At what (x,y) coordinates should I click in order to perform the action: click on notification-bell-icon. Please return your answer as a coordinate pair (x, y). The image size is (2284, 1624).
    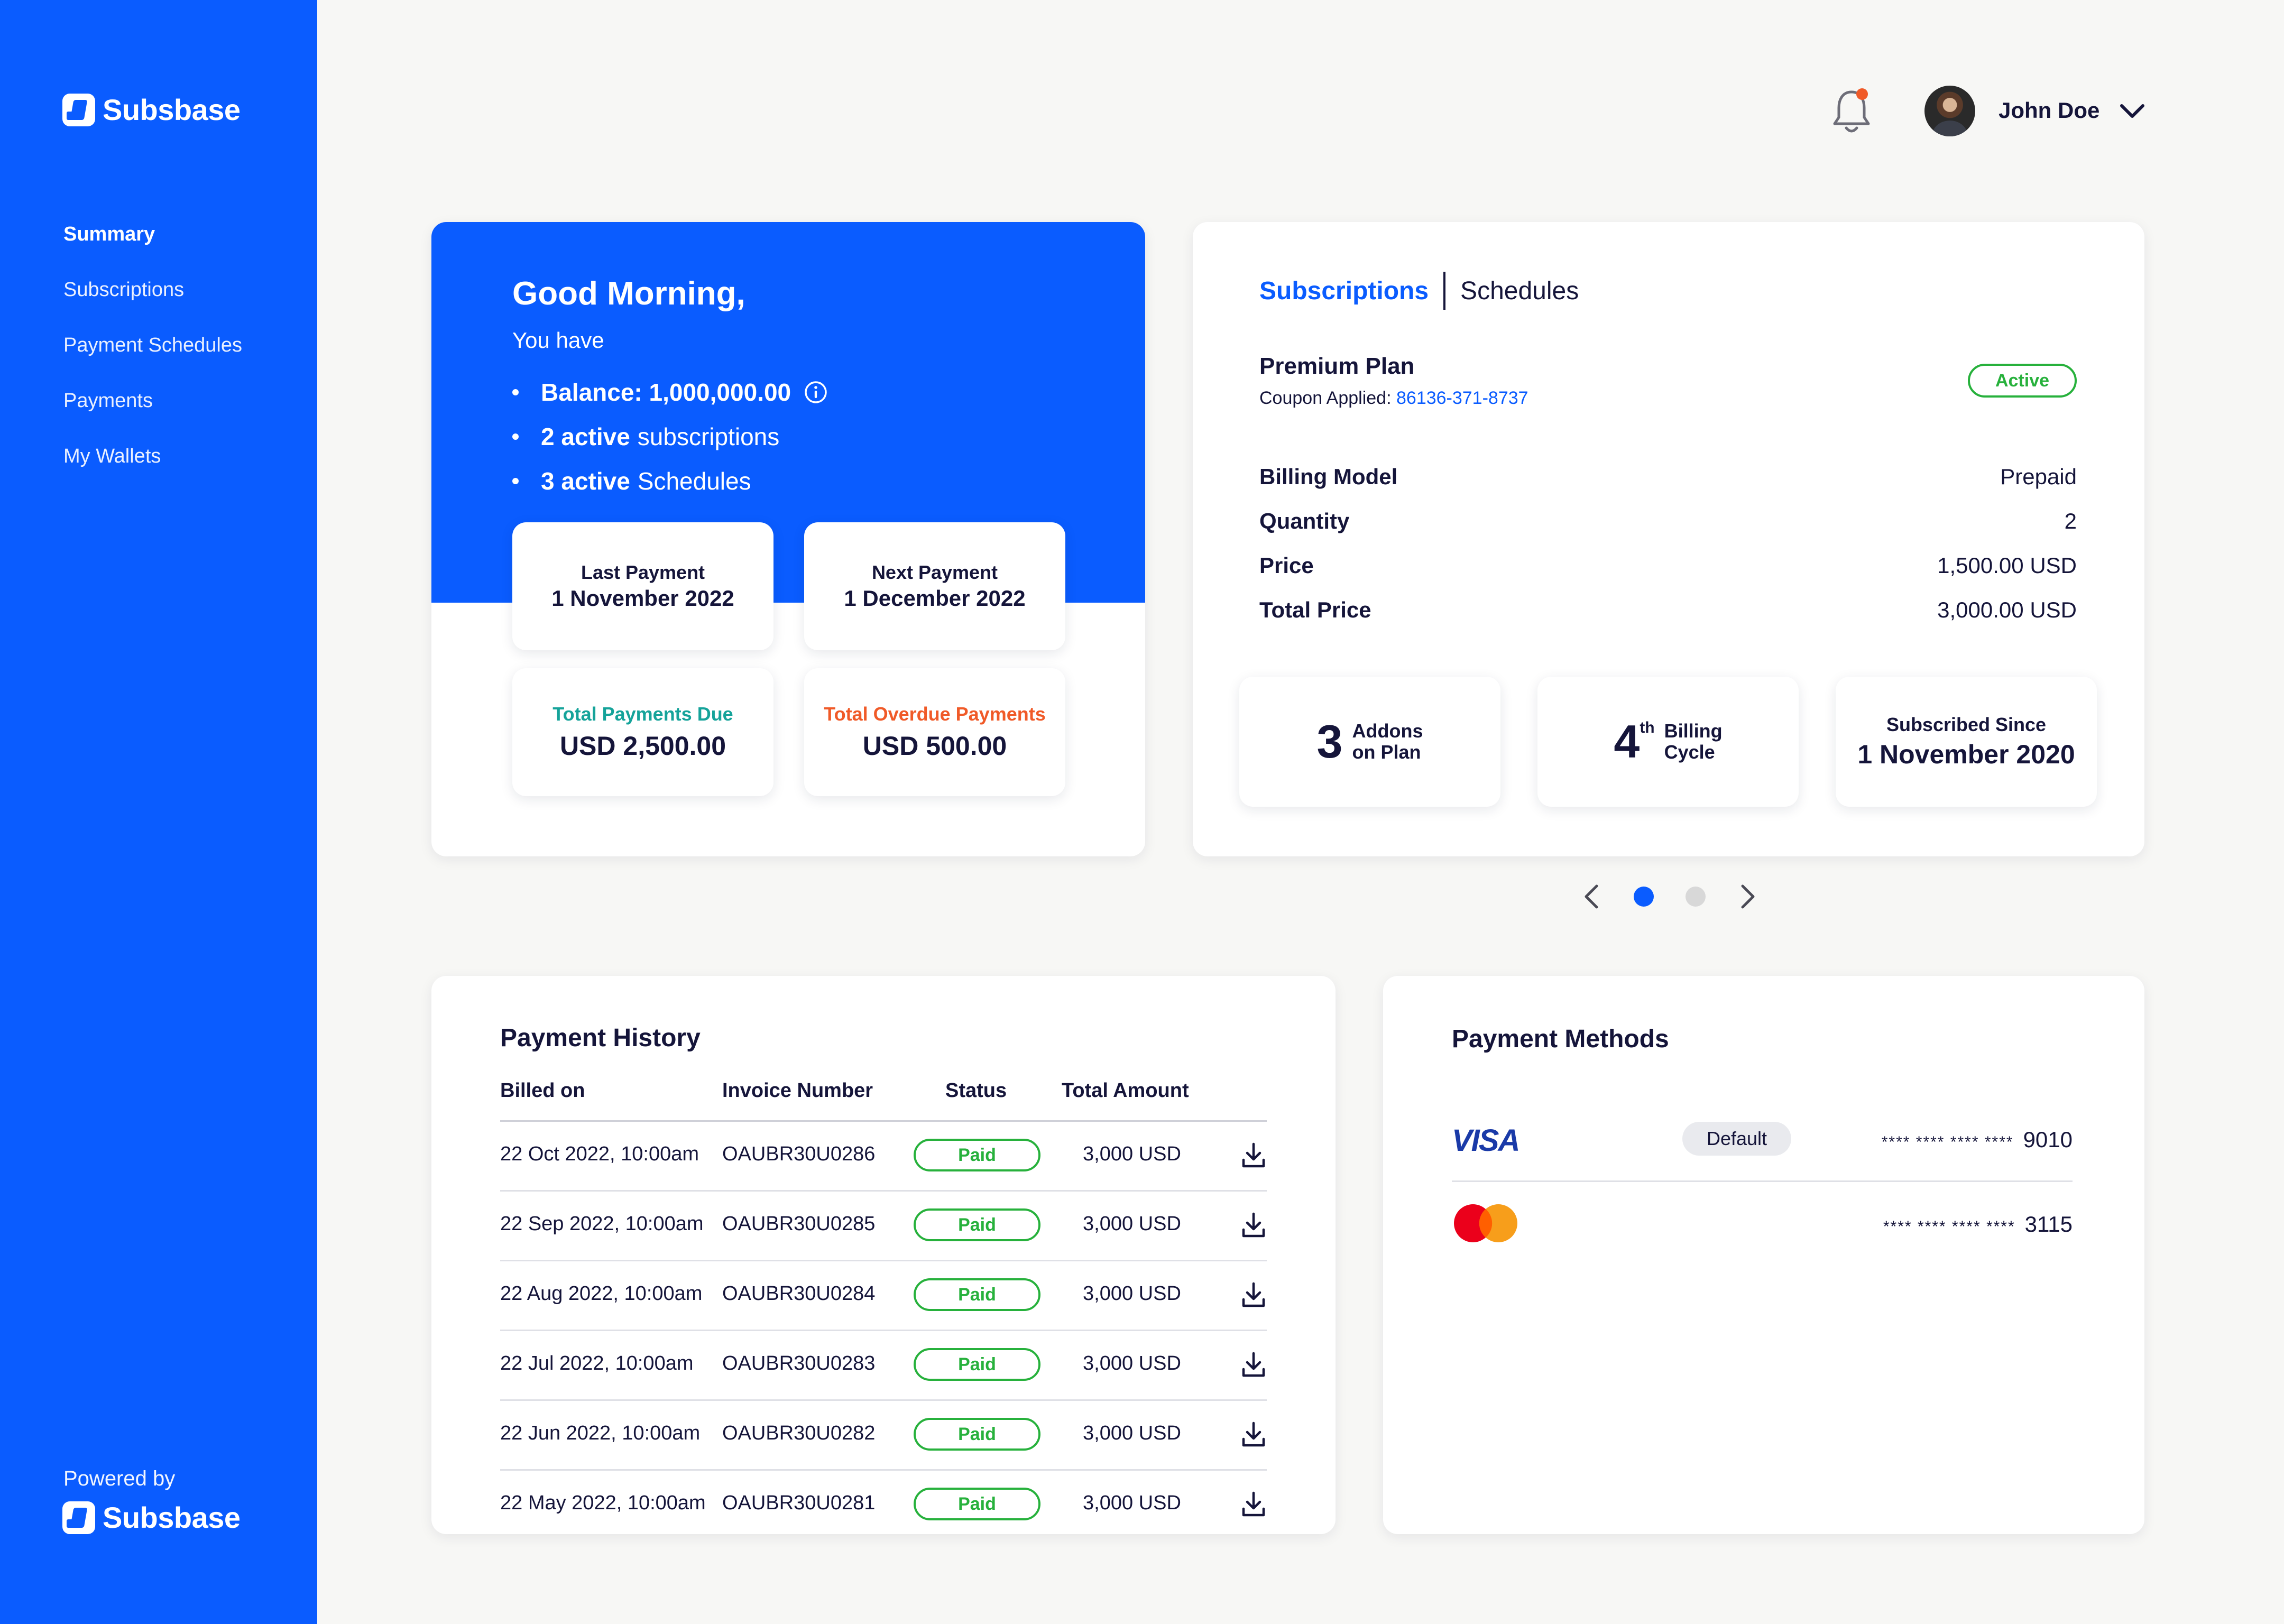
    Looking at the image, I should click on (1851, 111).